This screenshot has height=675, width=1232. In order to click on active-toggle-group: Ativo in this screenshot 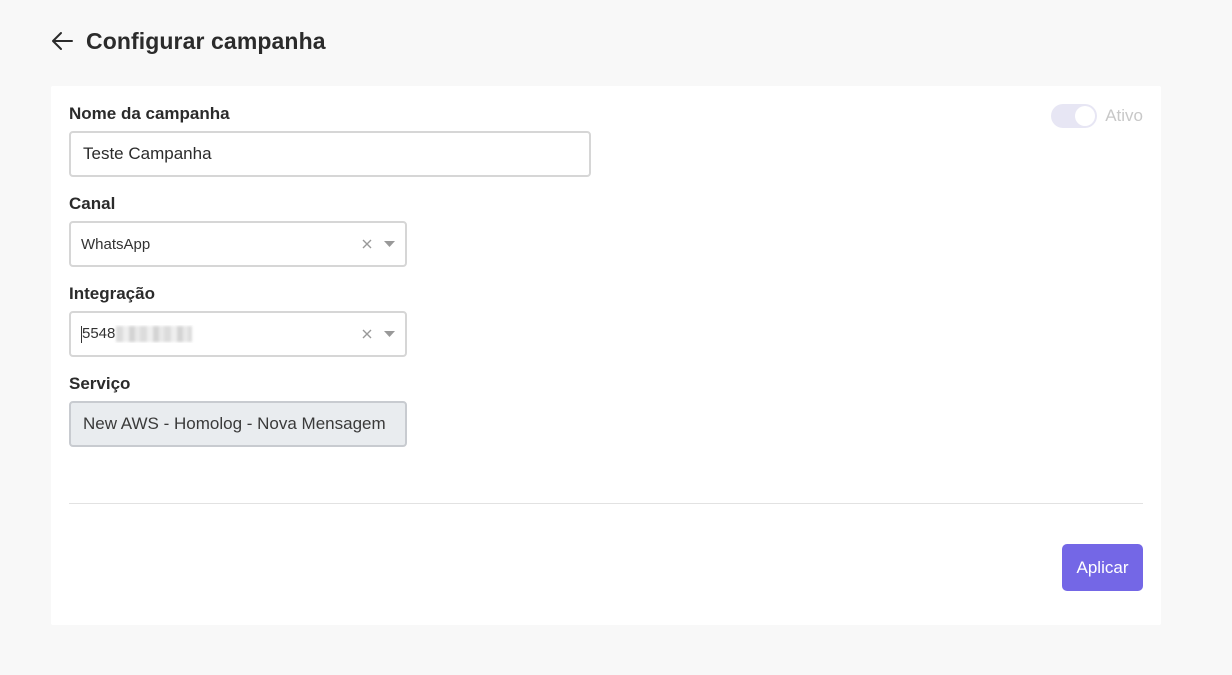, I will do `click(1097, 116)`.